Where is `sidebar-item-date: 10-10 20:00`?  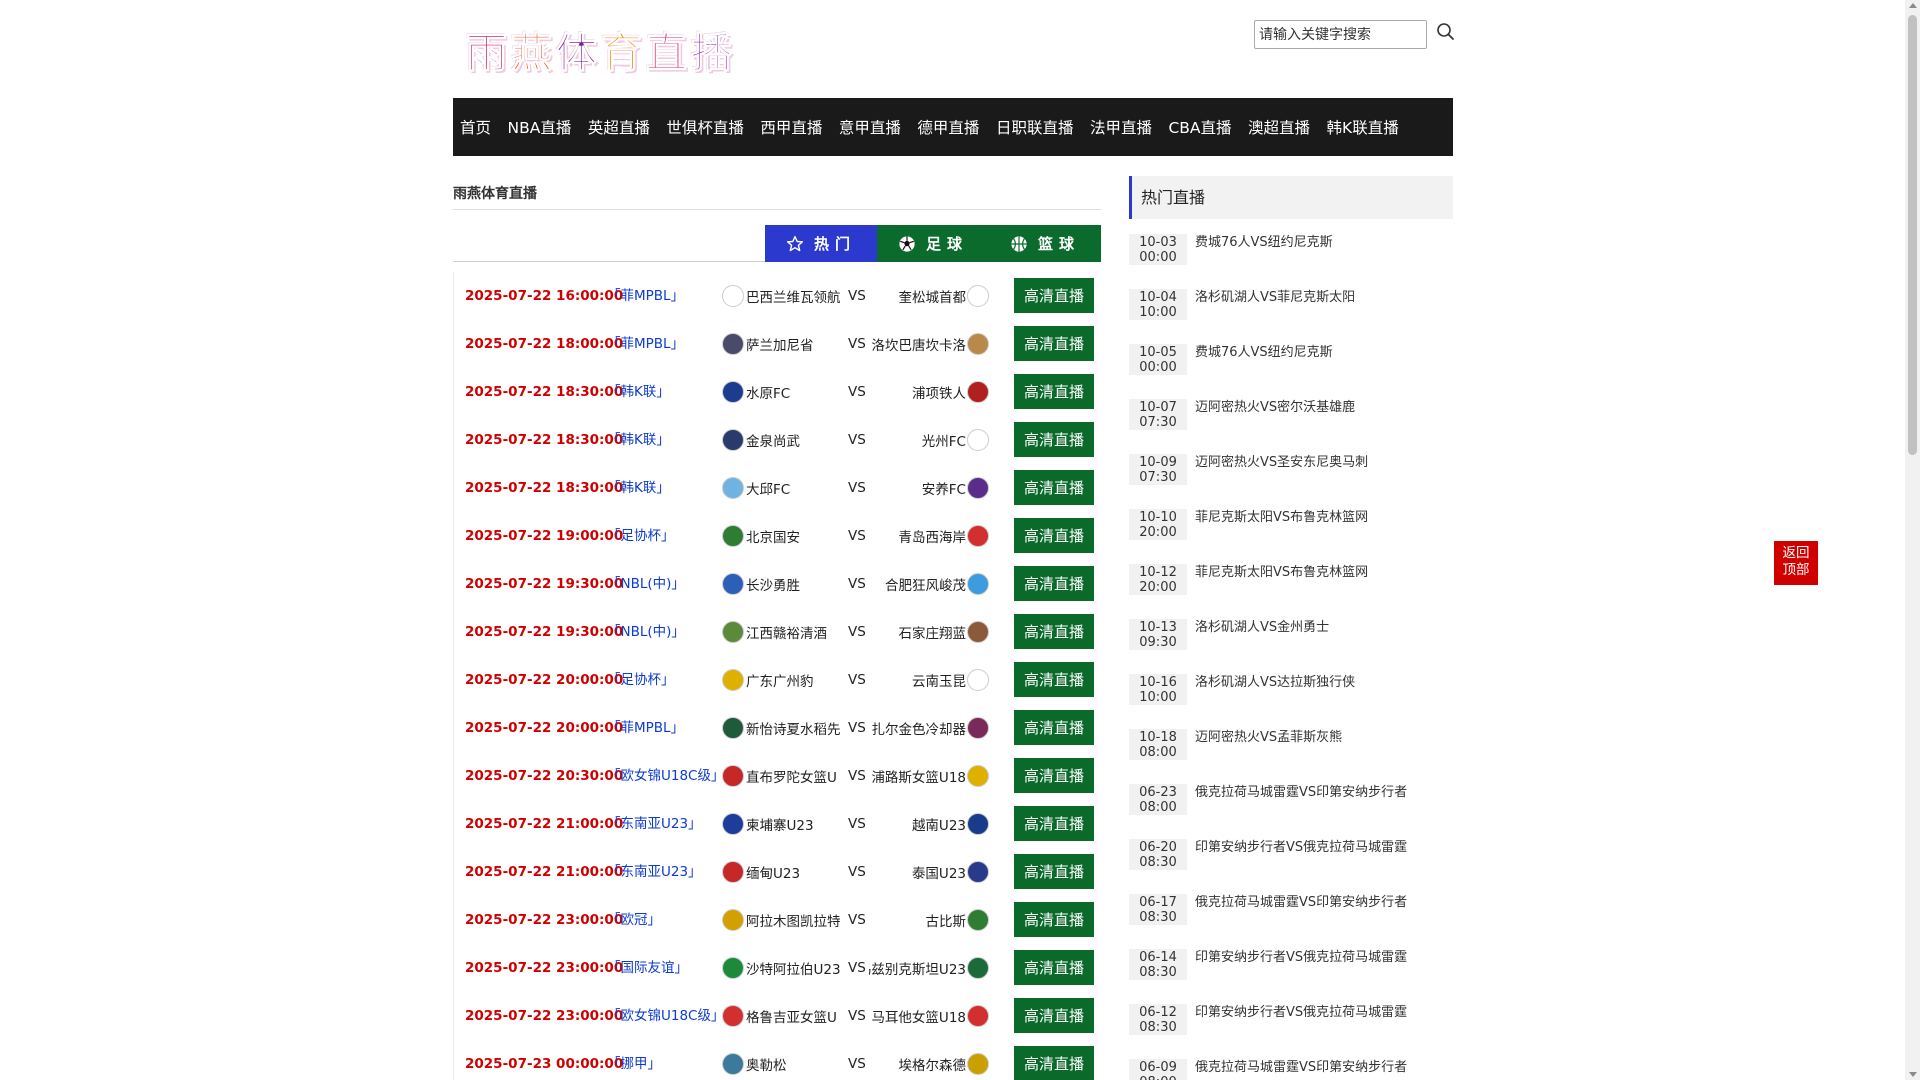
sidebar-item-date: 10-10 20:00 is located at coordinates (1158, 524).